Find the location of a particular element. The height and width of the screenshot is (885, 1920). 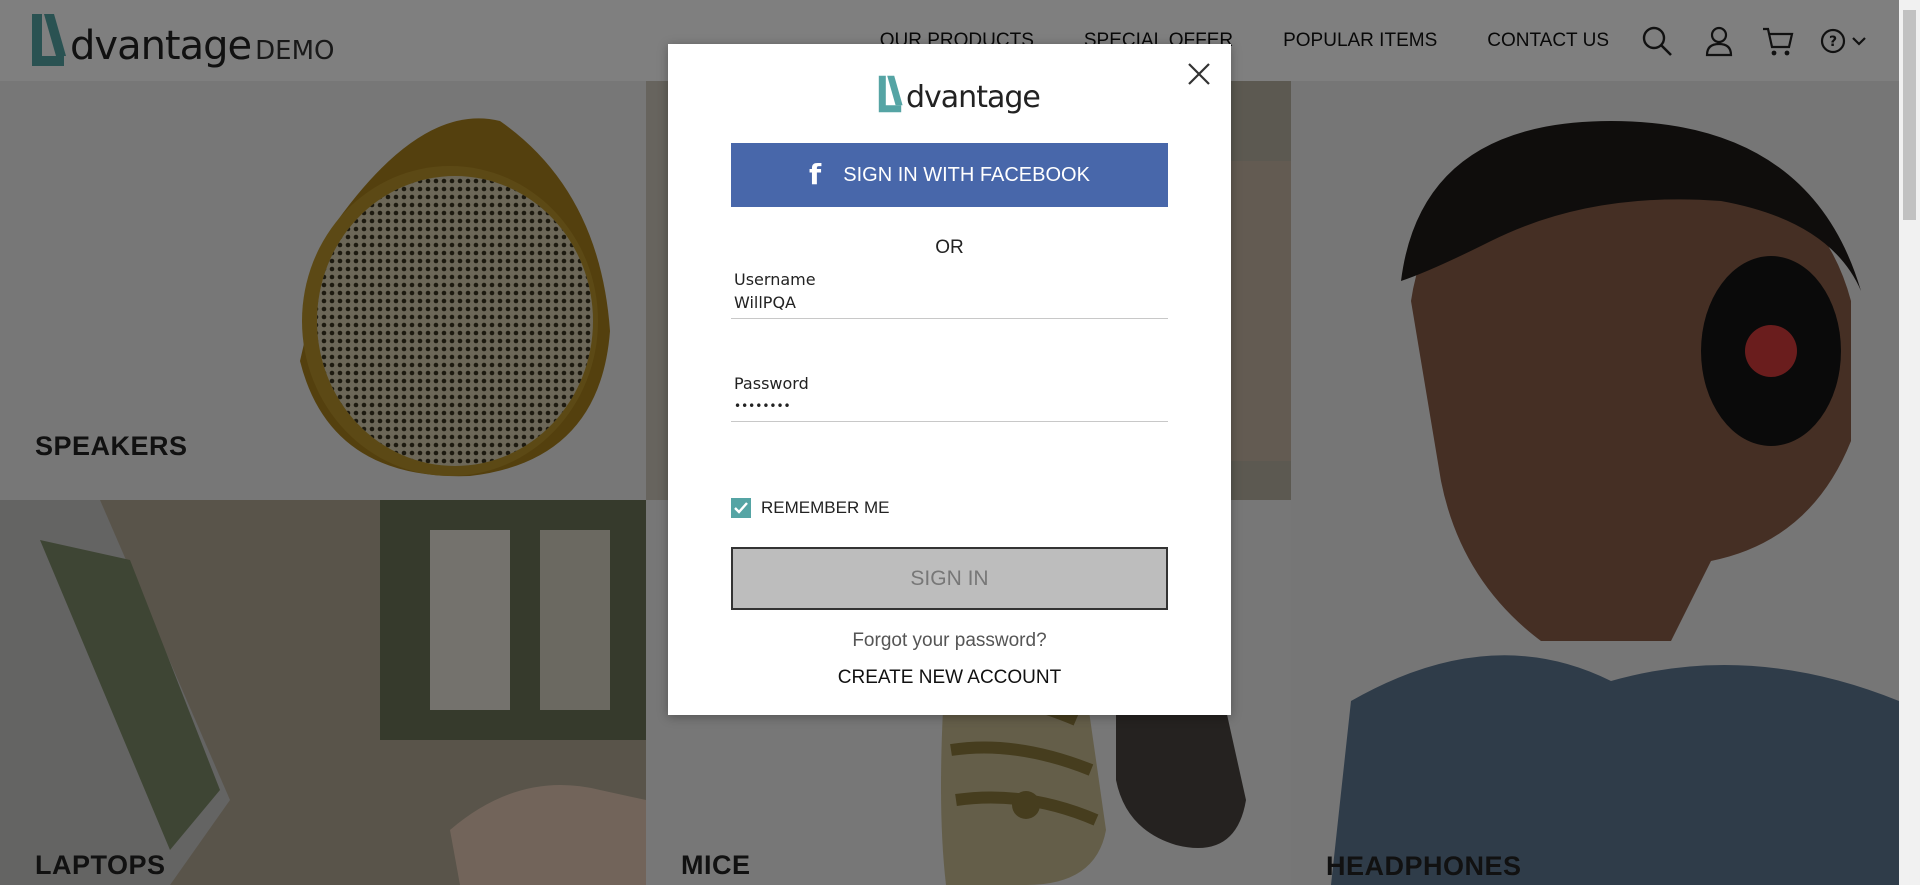

signin-button: SIGN IN is located at coordinates (949, 578).